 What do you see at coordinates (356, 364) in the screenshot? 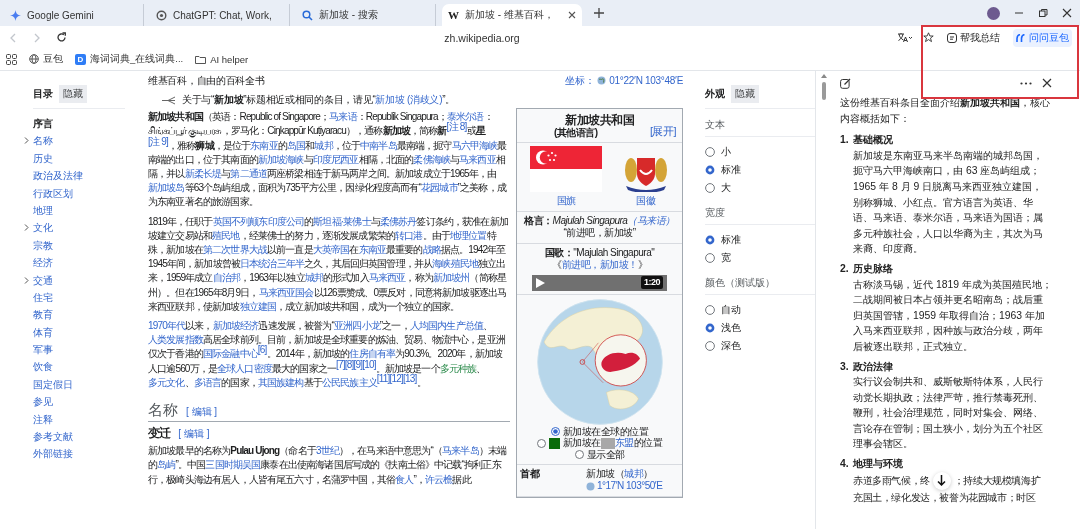
I see `reference-link: [7][8][9][10]` at bounding box center [356, 364].